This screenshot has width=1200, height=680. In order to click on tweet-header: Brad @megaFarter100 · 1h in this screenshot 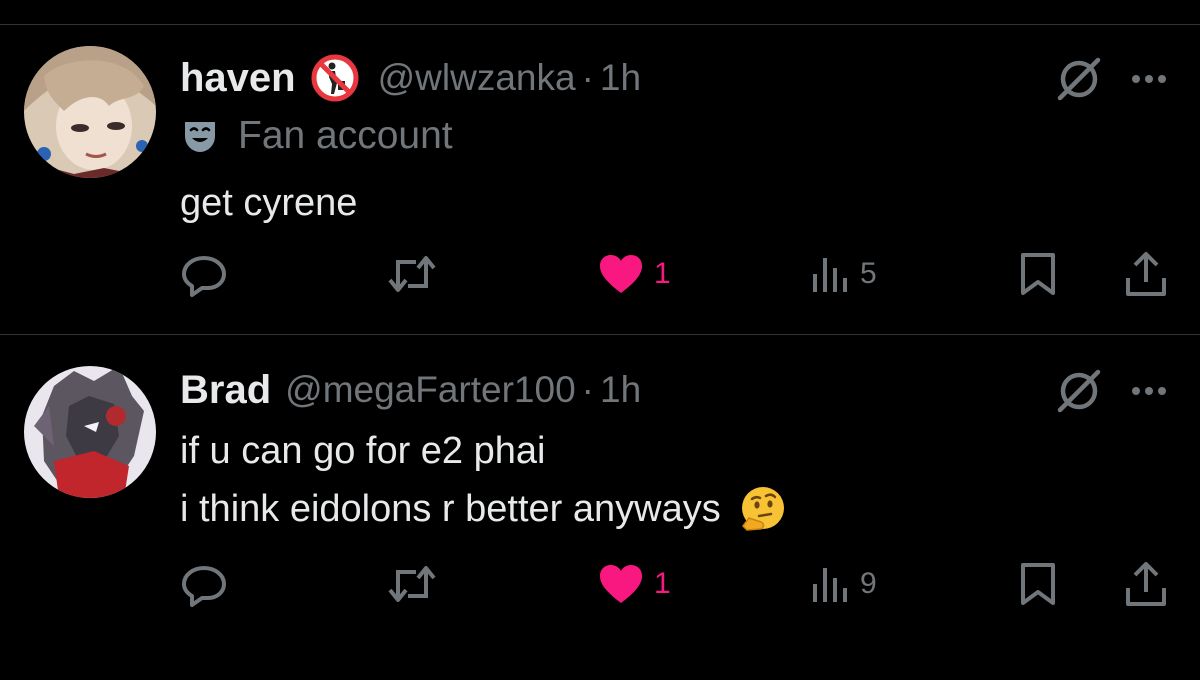, I will do `click(410, 390)`.